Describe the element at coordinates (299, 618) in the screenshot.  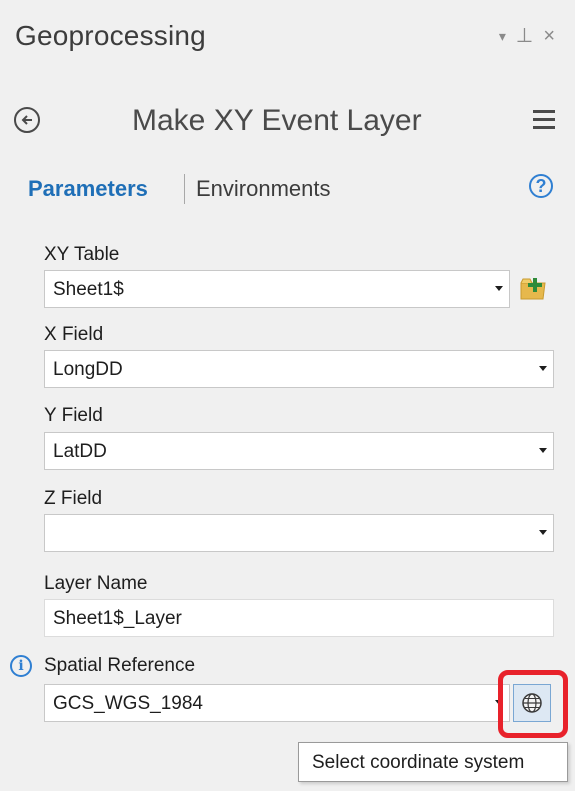
I see `layer-name-input: Sheet1$_Layer` at that location.